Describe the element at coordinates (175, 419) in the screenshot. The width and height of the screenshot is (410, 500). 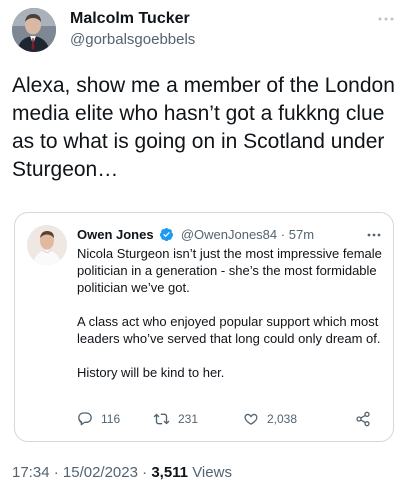
I see `retweet-button: 231` at that location.